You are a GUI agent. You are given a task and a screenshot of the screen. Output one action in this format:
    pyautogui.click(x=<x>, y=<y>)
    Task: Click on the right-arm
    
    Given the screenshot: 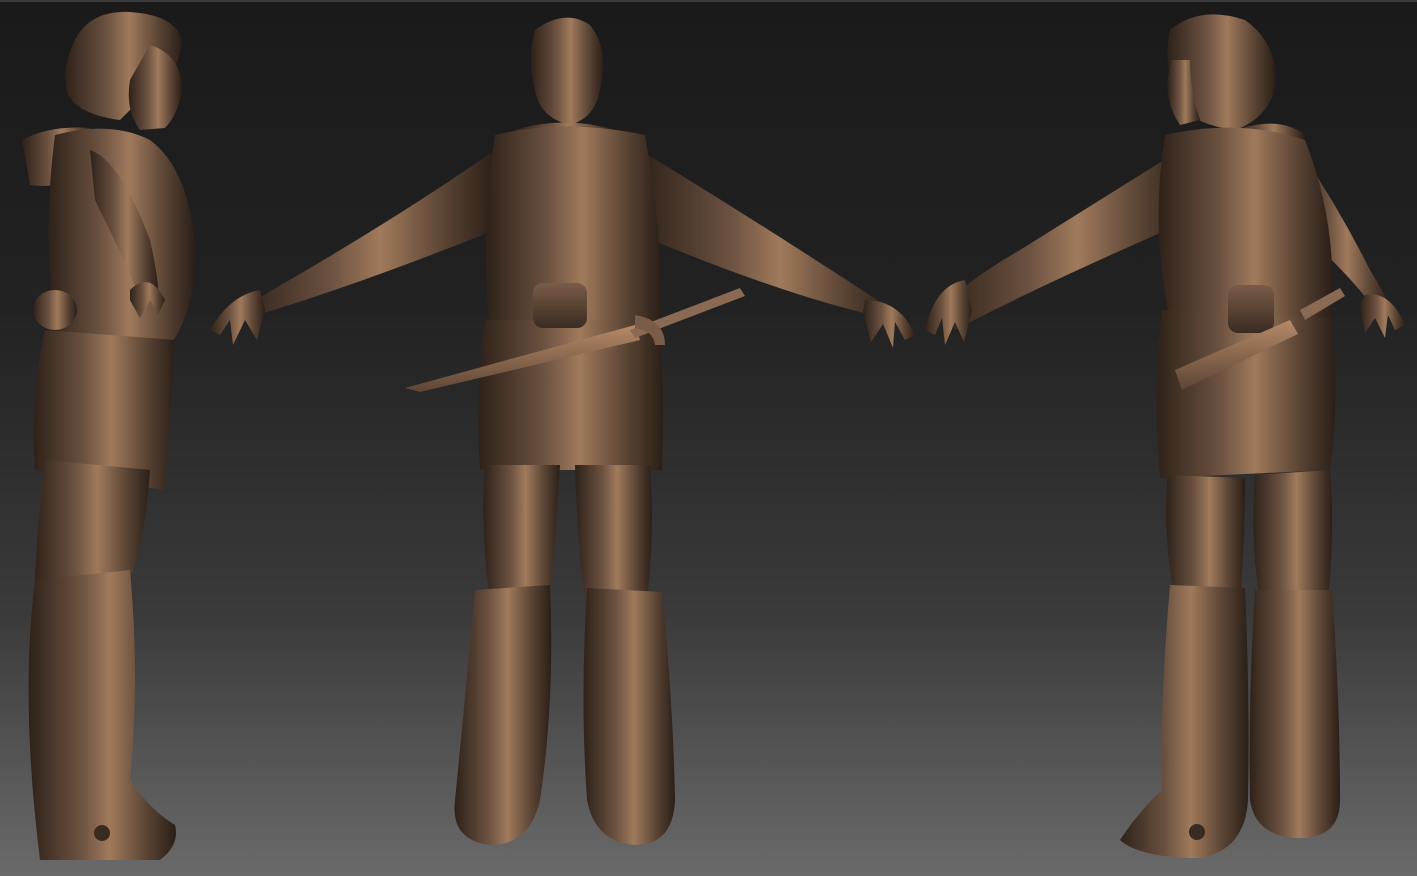 What is the action you would take?
    pyautogui.click(x=767, y=235)
    